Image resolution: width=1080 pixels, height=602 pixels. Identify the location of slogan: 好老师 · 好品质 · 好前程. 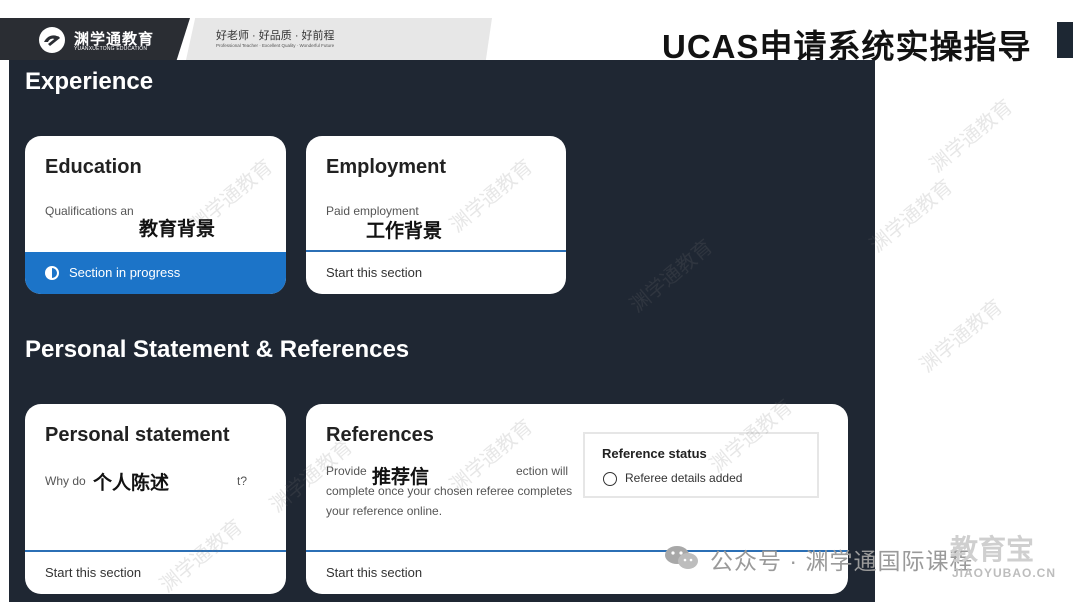
(275, 36).